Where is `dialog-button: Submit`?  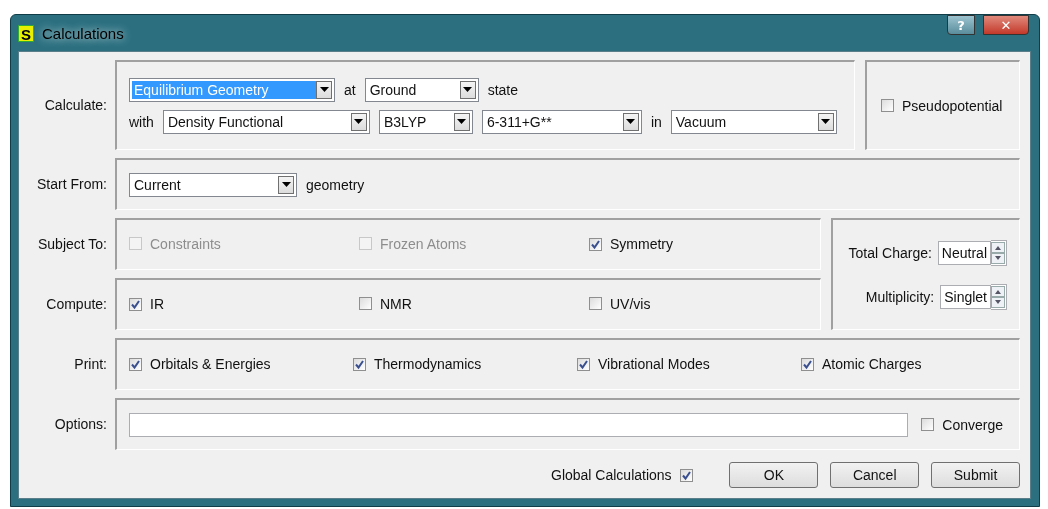
dialog-button: Submit is located at coordinates (975, 475).